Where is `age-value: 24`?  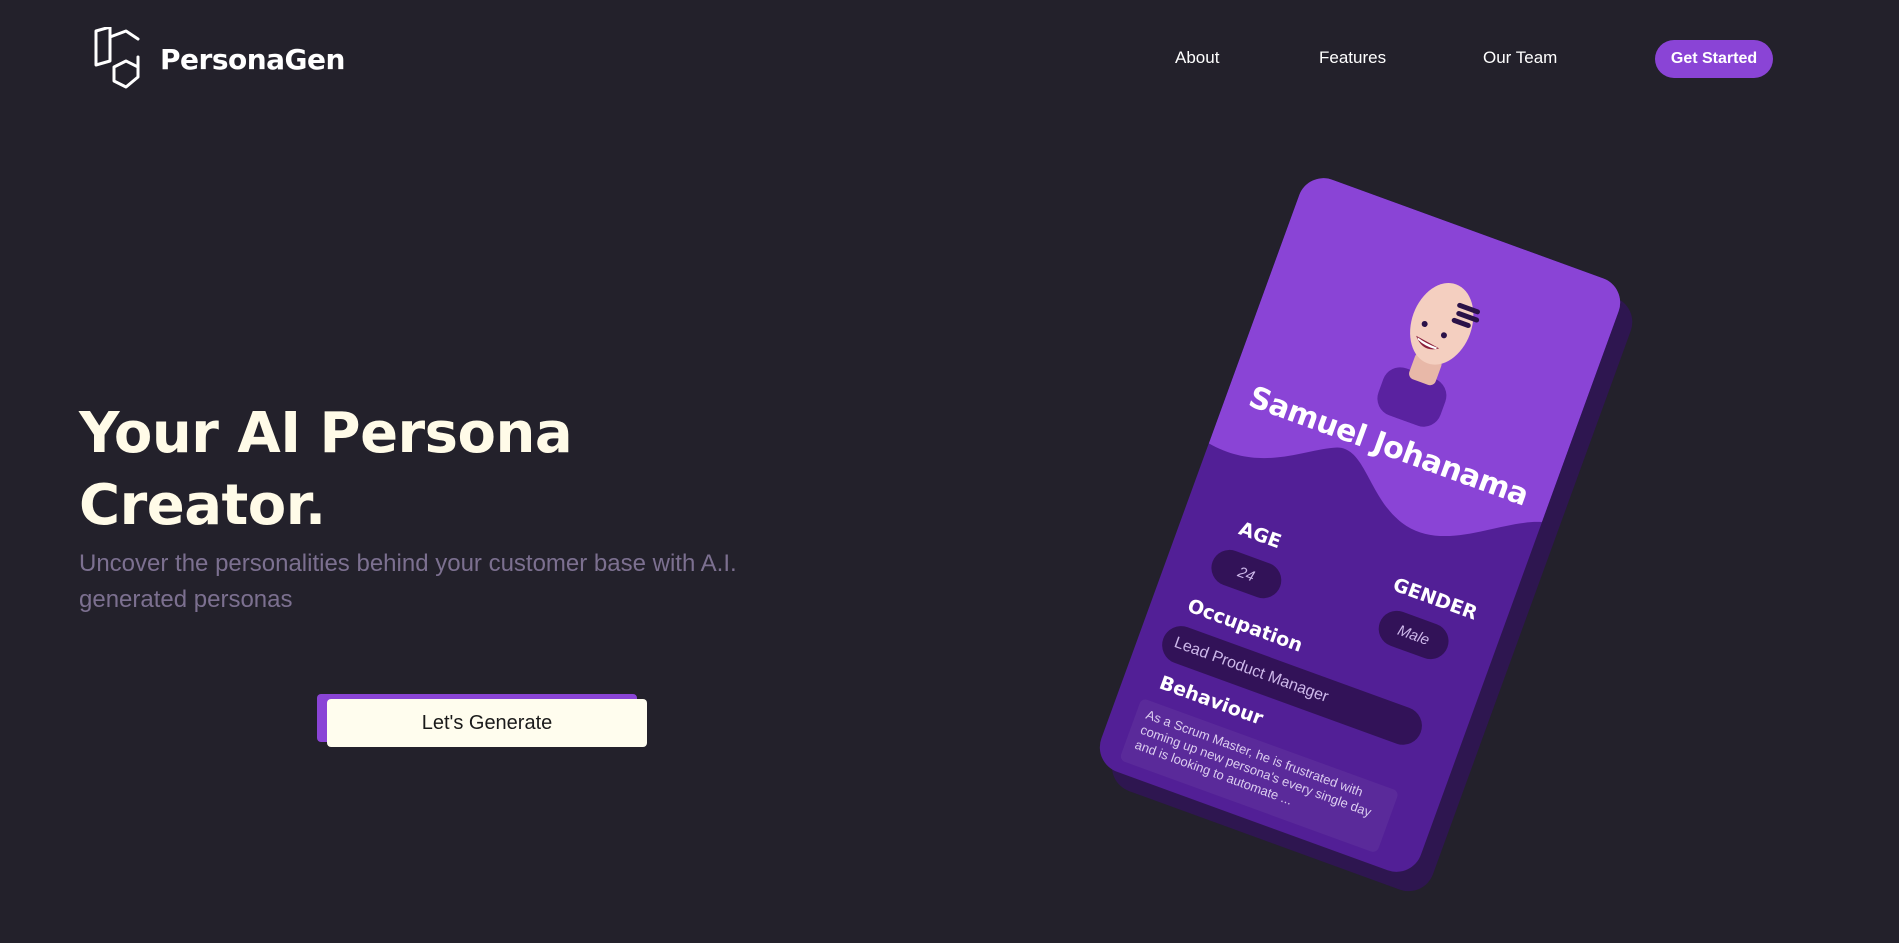
age-value: 24 is located at coordinates (1246, 574).